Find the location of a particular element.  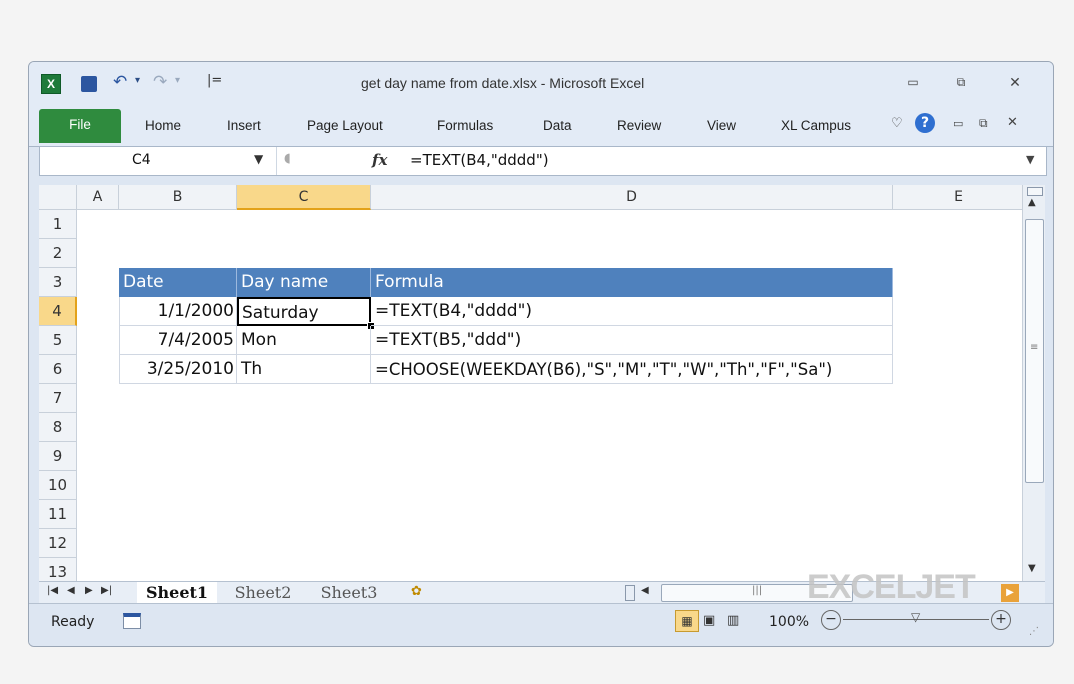

formula-bar: C4 ▼ ◖ fx =TEXT(B4,"dddd") ▼ is located at coordinates (543, 161).